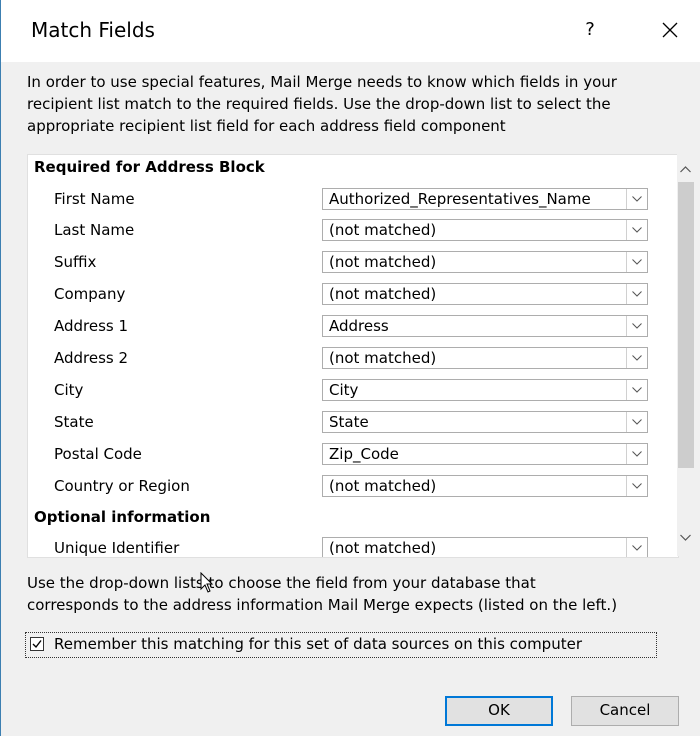  Describe the element at coordinates (207, 584) in the screenshot. I see `mouse-cursor-icon` at that location.